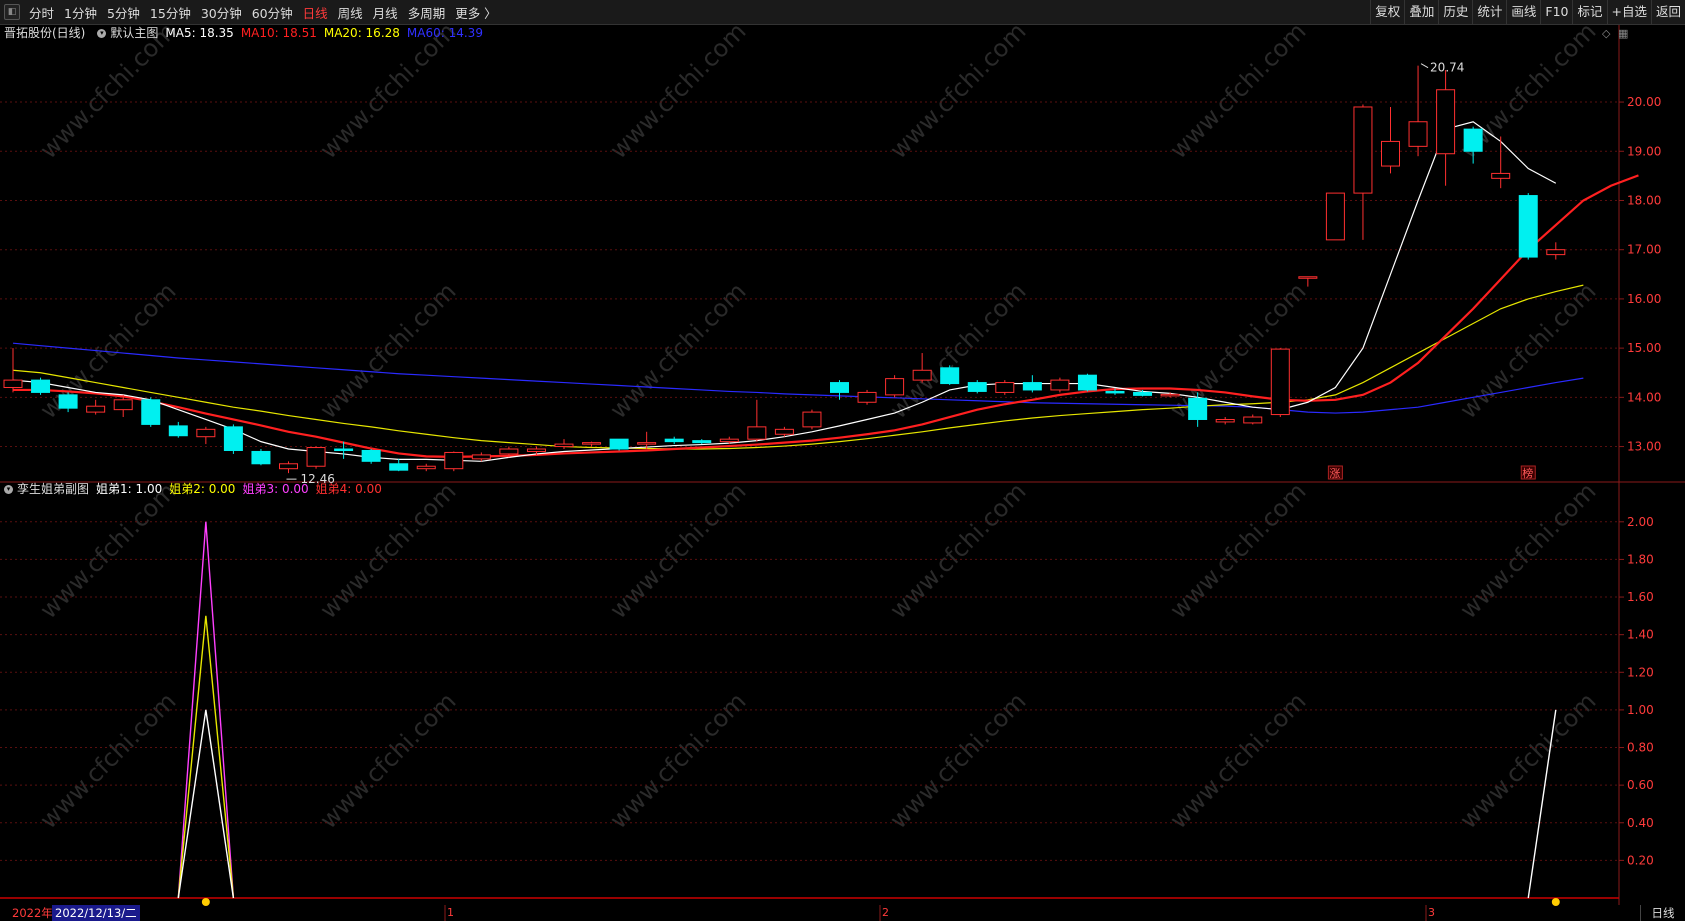 The width and height of the screenshot is (1685, 921). Describe the element at coordinates (1640, 710) in the screenshot. I see `sub-axis-label: 1.00` at that location.